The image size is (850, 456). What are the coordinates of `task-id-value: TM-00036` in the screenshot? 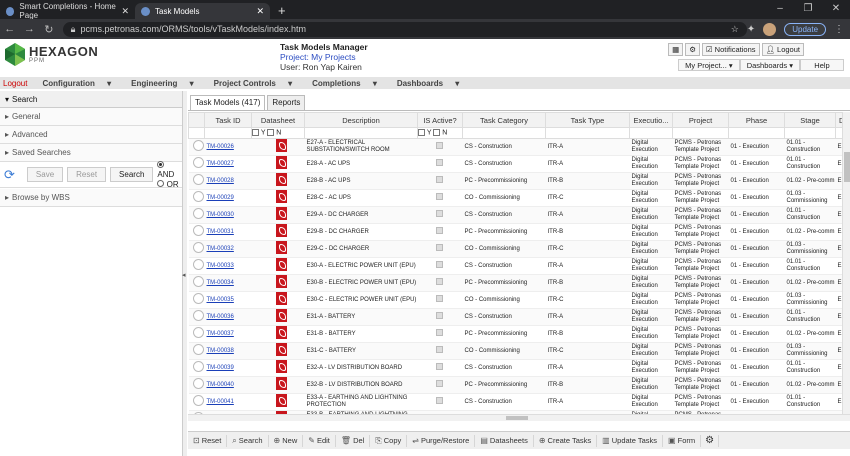 It's located at (220, 317).